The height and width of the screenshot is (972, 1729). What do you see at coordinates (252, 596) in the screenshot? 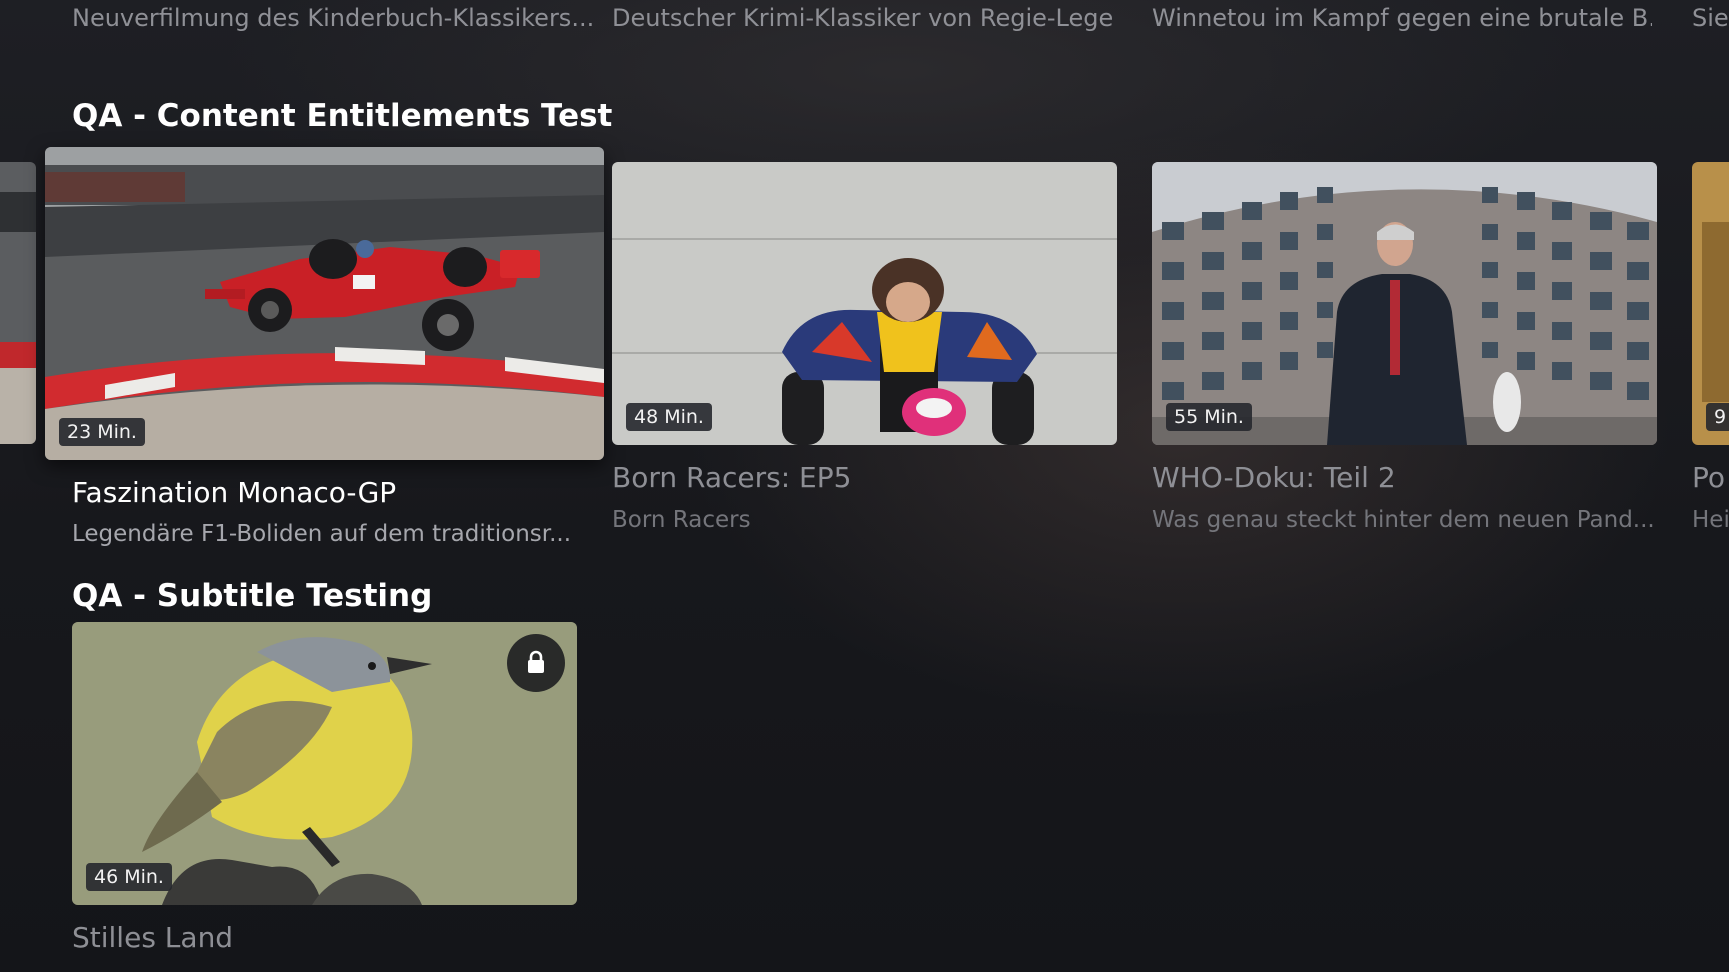
I see `row-title-subtitle-testing: QA - Subtitle Testing` at bounding box center [252, 596].